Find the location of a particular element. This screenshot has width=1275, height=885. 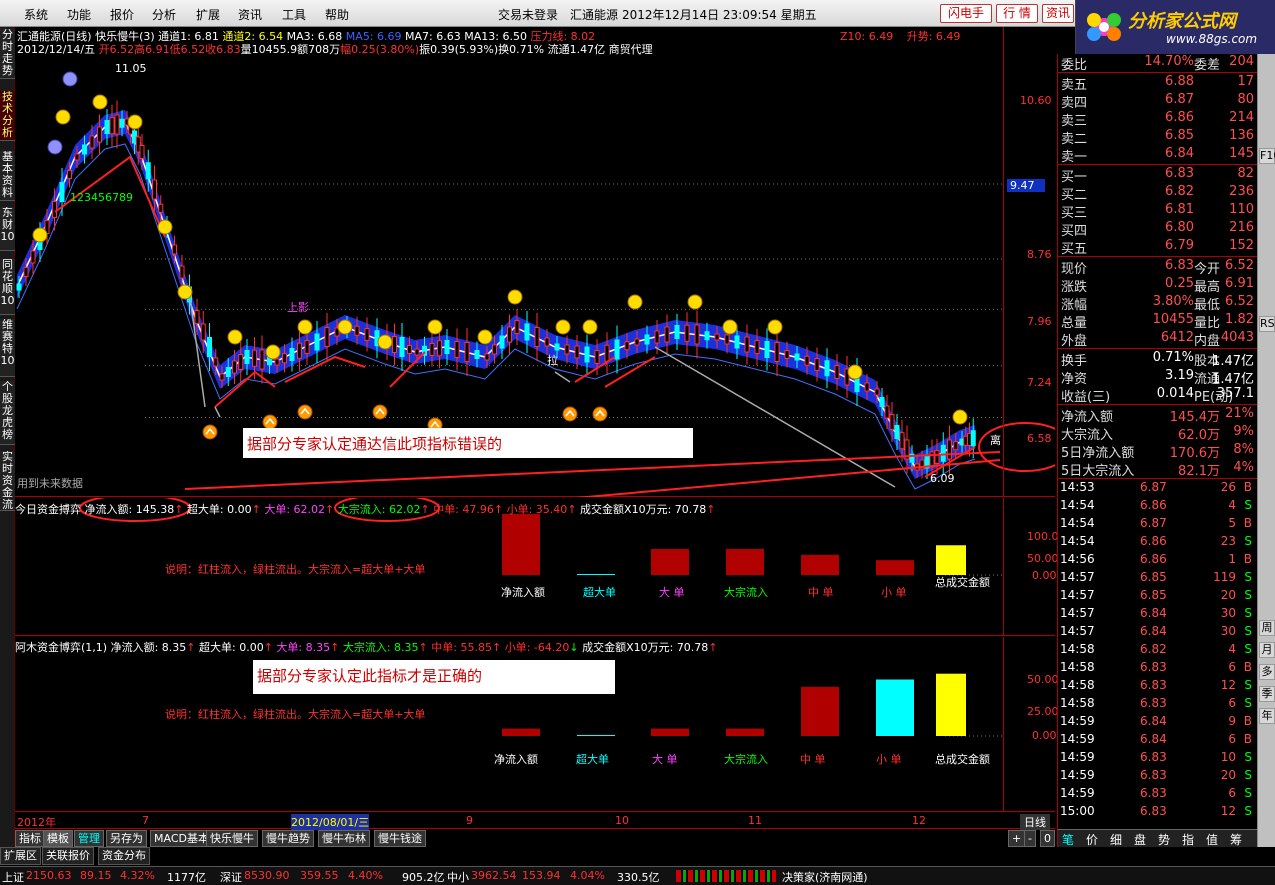

quote-tab: 细 is located at coordinates (1116, 839).